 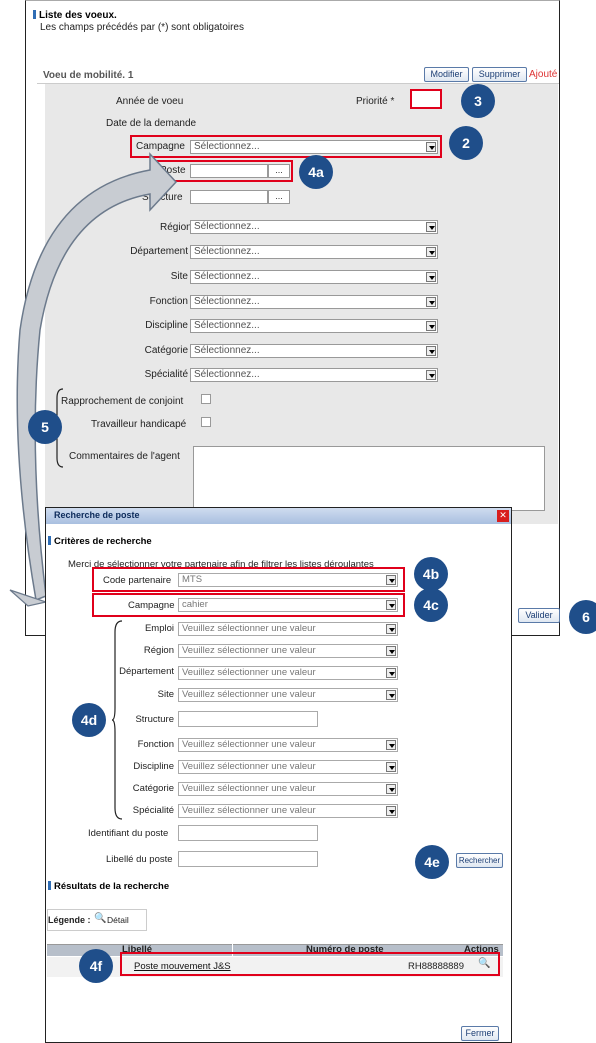 What do you see at coordinates (69, 920) in the screenshot?
I see `legende-label: Légende :` at bounding box center [69, 920].